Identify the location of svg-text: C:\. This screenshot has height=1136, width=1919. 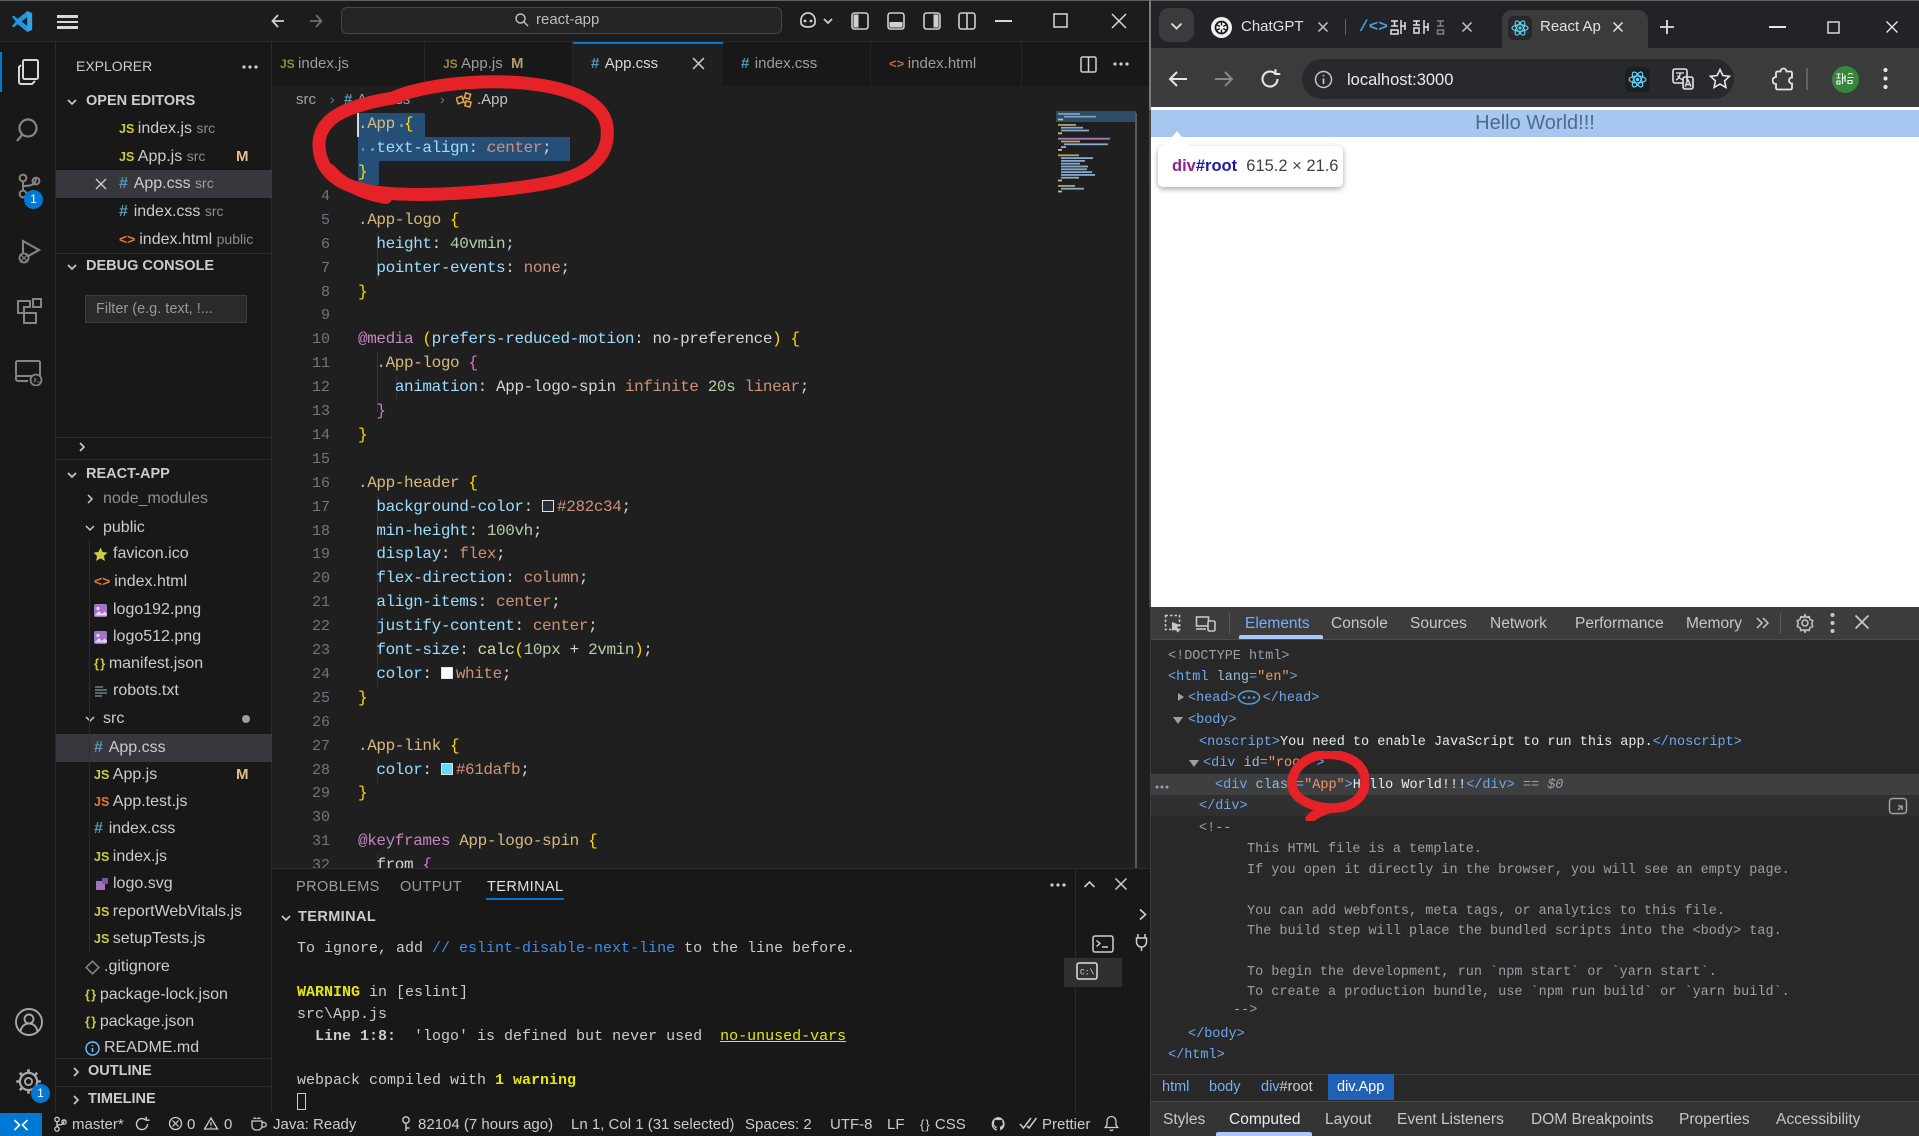
(1087, 973).